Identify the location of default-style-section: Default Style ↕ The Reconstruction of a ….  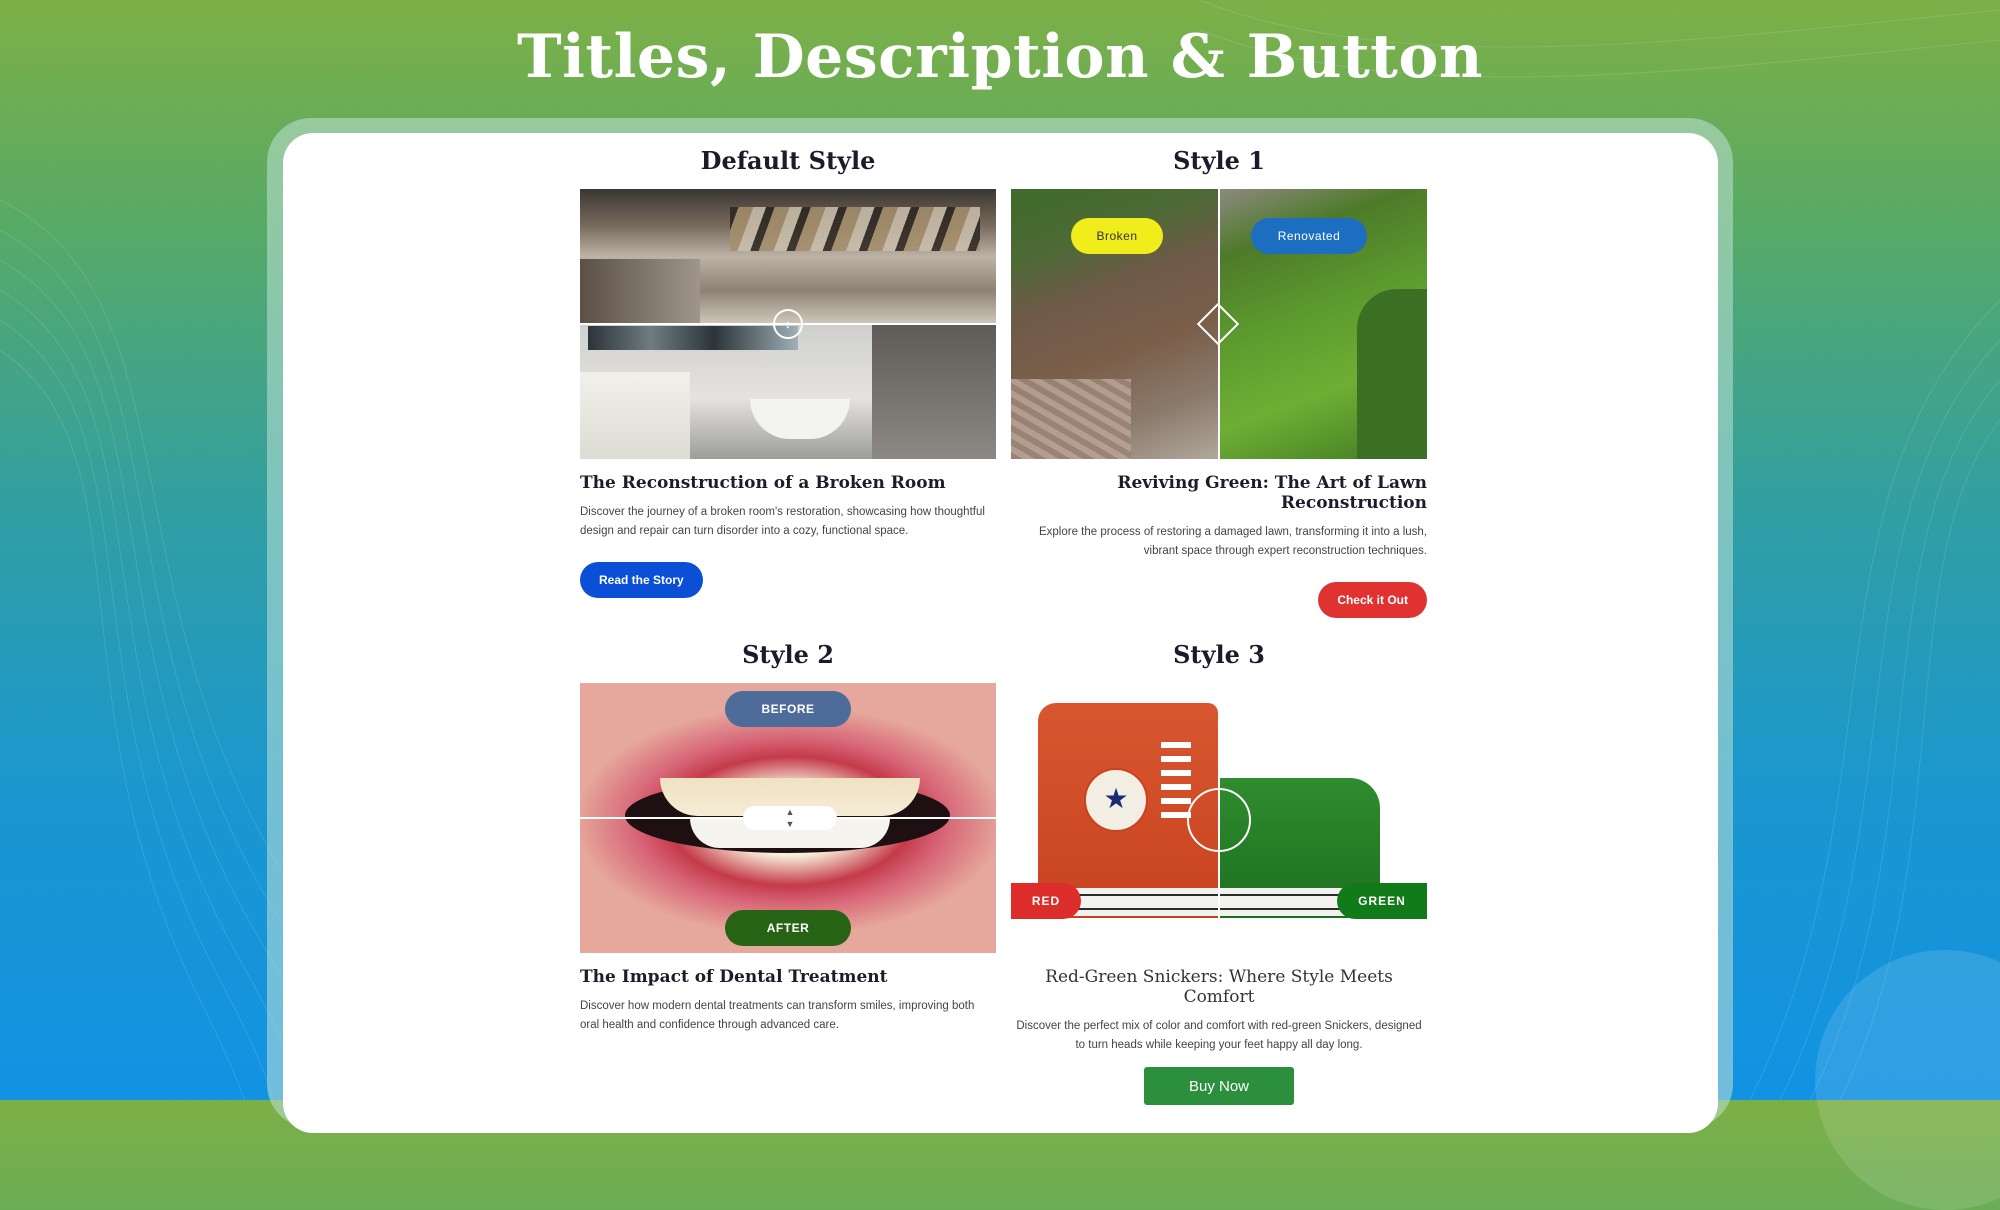
(788, 365).